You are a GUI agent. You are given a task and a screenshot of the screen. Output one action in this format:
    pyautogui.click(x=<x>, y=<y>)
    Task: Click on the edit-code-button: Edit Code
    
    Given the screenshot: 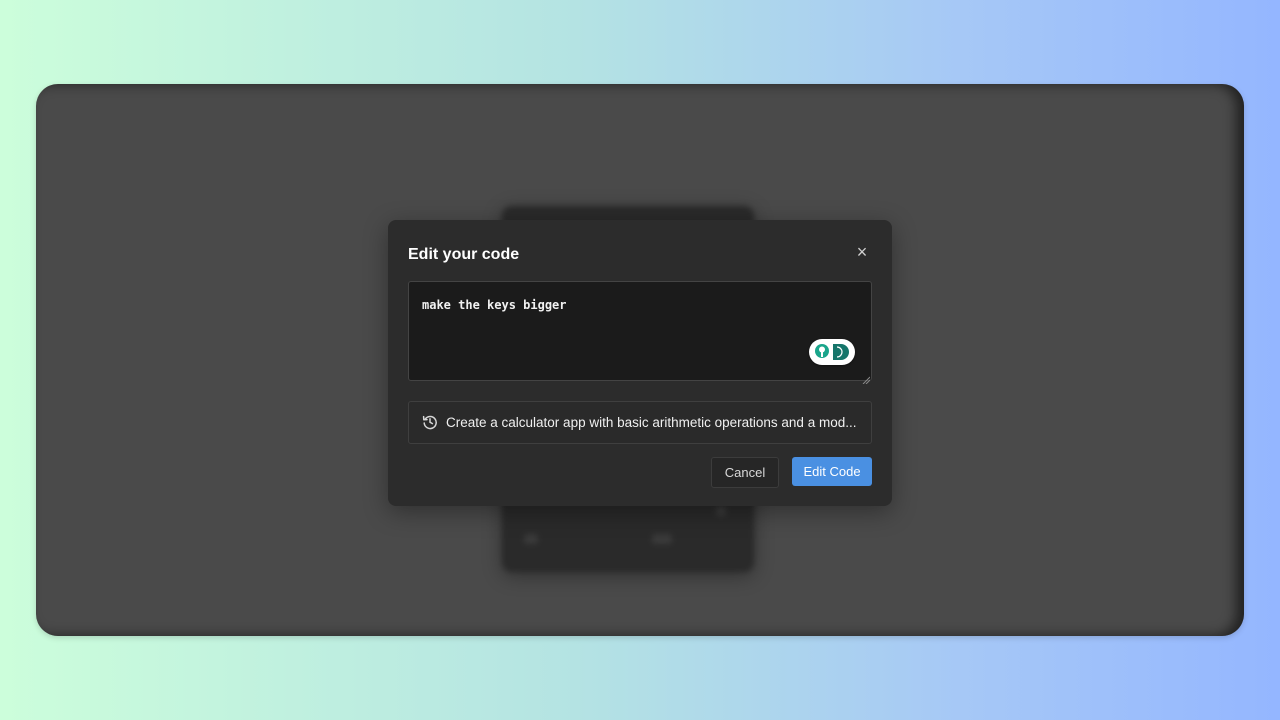 What is the action you would take?
    pyautogui.click(x=832, y=471)
    